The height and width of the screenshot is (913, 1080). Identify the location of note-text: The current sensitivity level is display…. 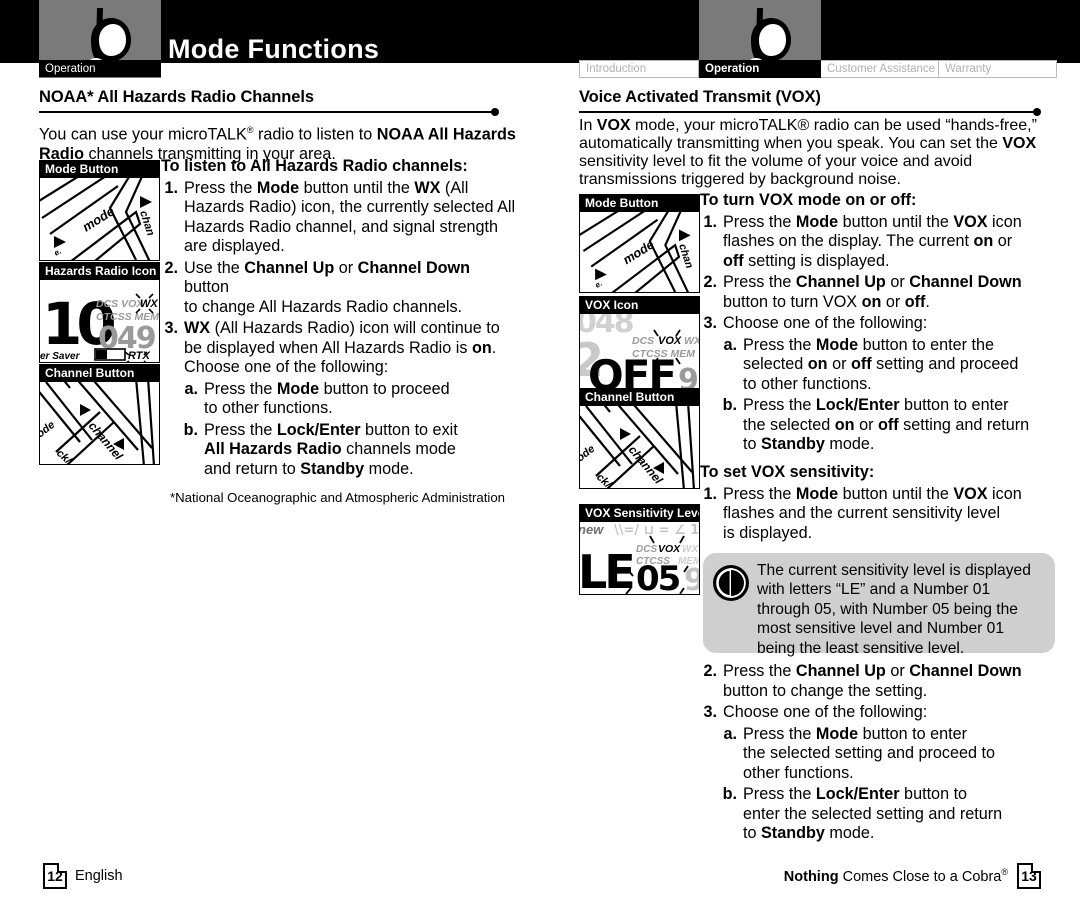
(894, 609).